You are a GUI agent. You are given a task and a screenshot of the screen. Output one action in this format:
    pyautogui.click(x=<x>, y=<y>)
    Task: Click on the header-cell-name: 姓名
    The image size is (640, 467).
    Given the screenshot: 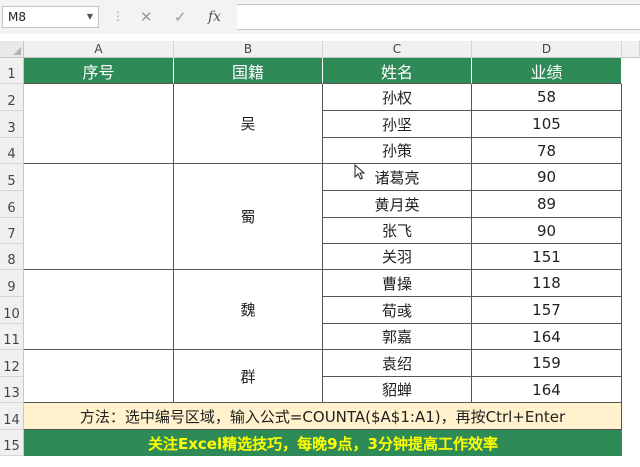 What is the action you would take?
    pyautogui.click(x=397, y=71)
    